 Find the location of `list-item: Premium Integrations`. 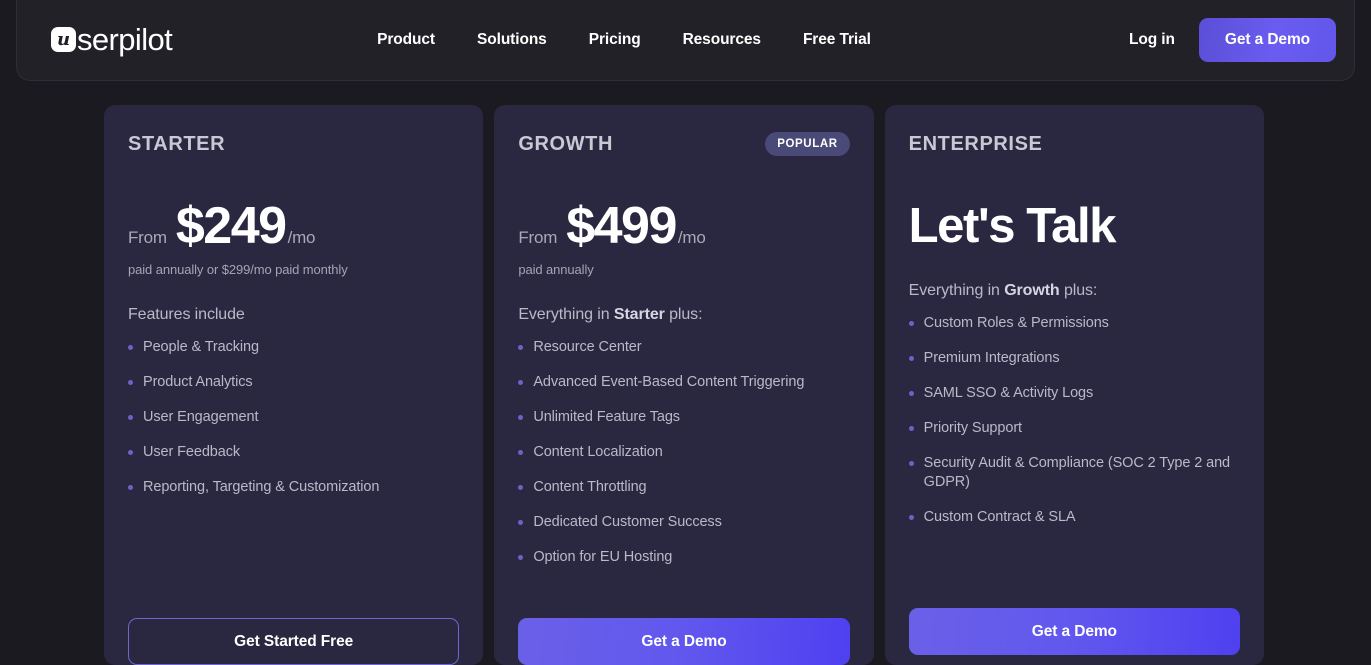

list-item: Premium Integrations is located at coordinates (1074, 358).